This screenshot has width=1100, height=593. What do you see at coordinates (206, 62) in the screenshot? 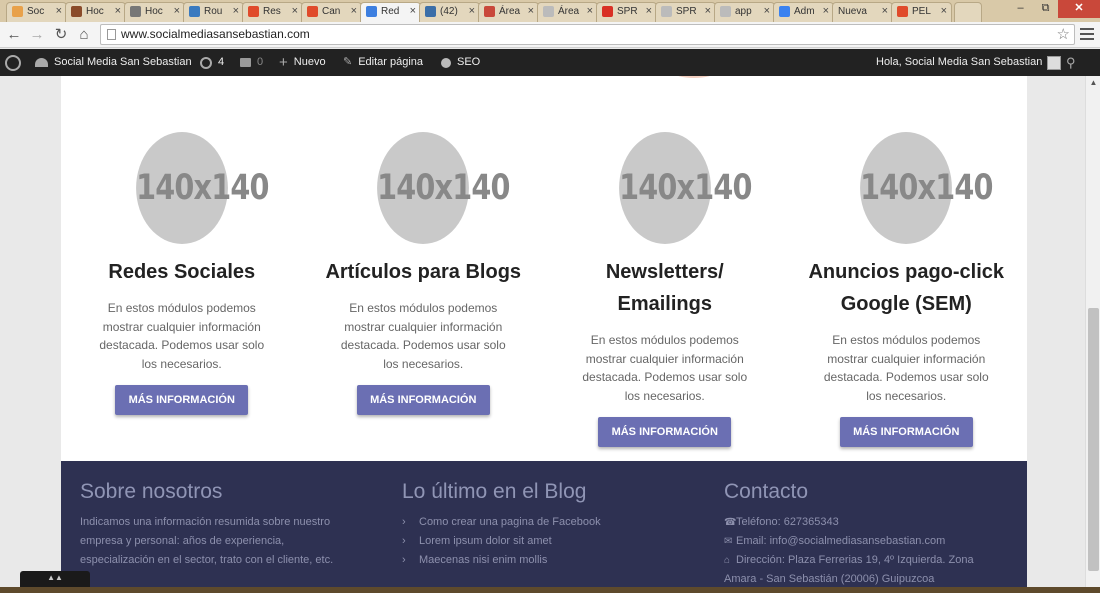
I see `updates-icon` at bounding box center [206, 62].